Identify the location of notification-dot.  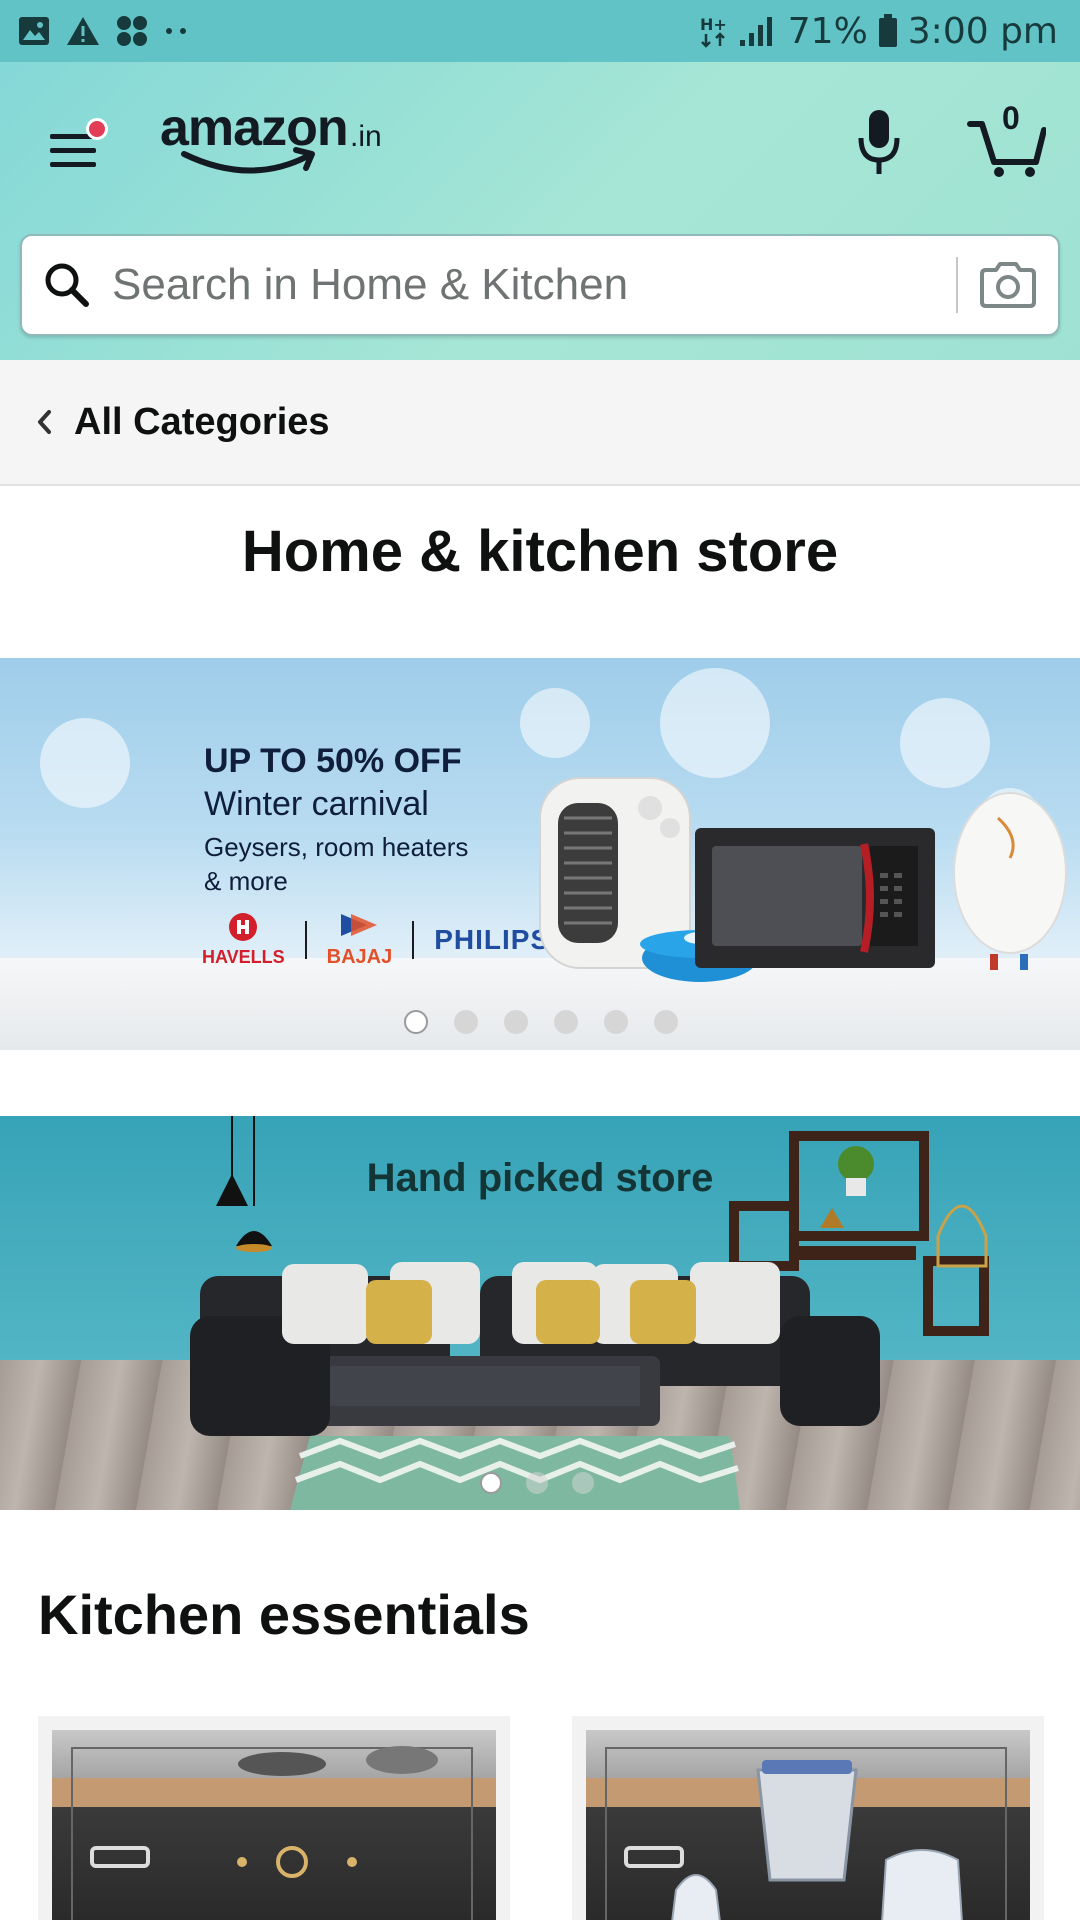
(97, 129).